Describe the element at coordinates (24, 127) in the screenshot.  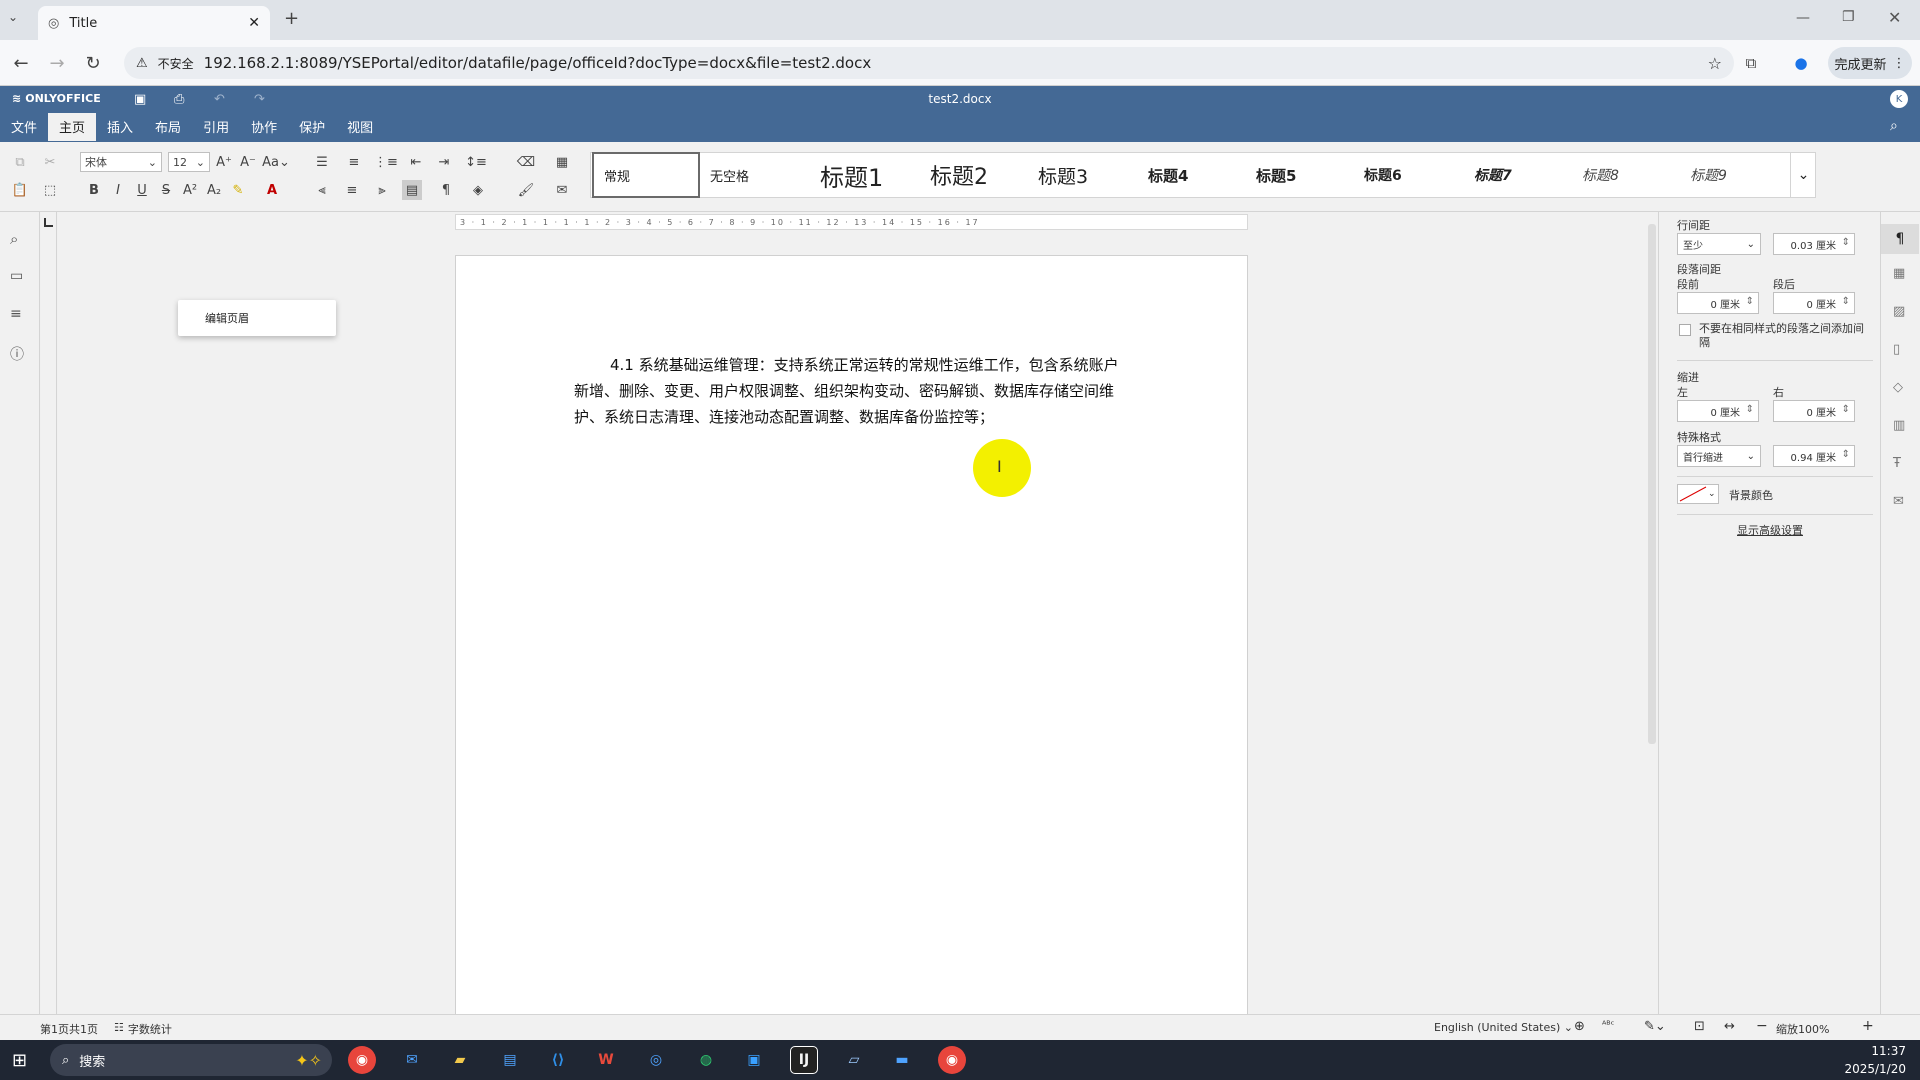
I see `menu-file: 文件` at that location.